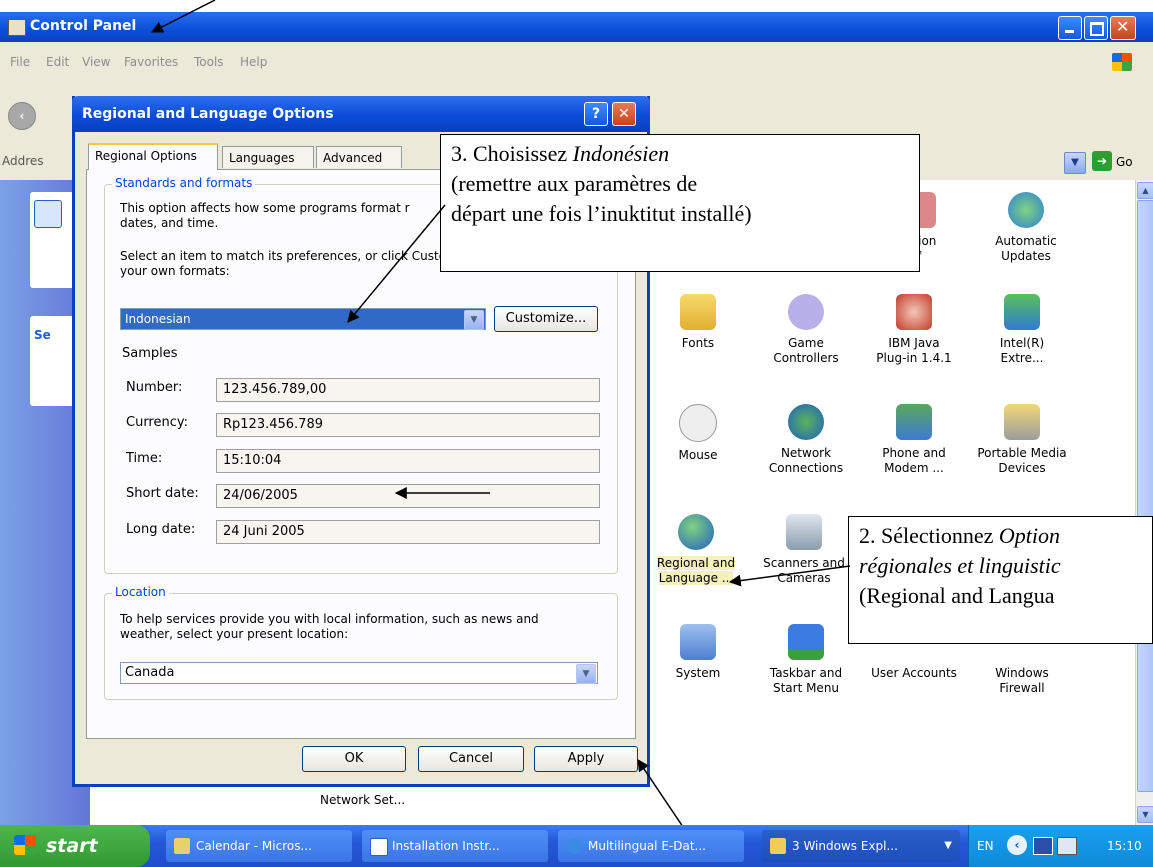 The width and height of the screenshot is (1153, 867). I want to click on start-label: start, so click(72, 846).